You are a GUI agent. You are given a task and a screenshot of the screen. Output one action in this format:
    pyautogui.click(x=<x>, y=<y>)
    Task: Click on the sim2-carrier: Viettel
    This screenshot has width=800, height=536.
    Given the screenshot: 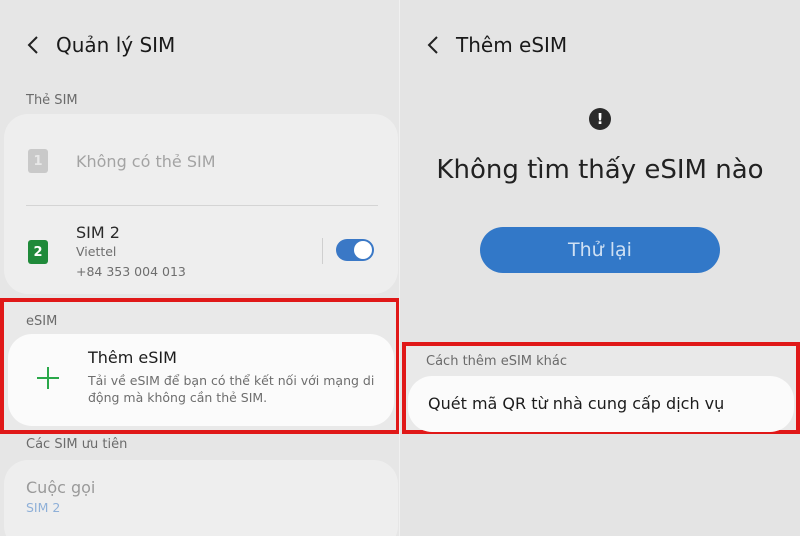 What is the action you would take?
    pyautogui.click(x=96, y=251)
    